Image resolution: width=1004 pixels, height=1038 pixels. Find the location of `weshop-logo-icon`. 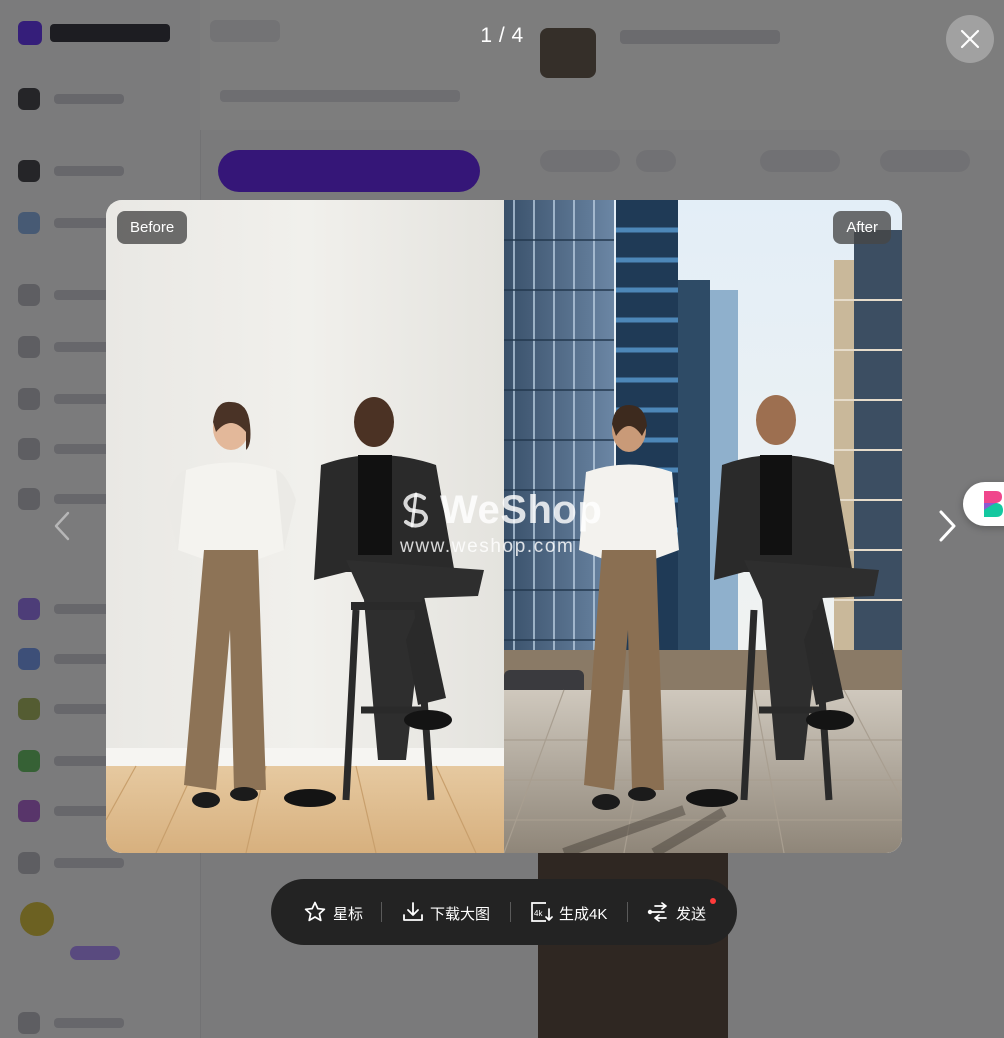

weshop-logo-icon is located at coordinates (415, 510).